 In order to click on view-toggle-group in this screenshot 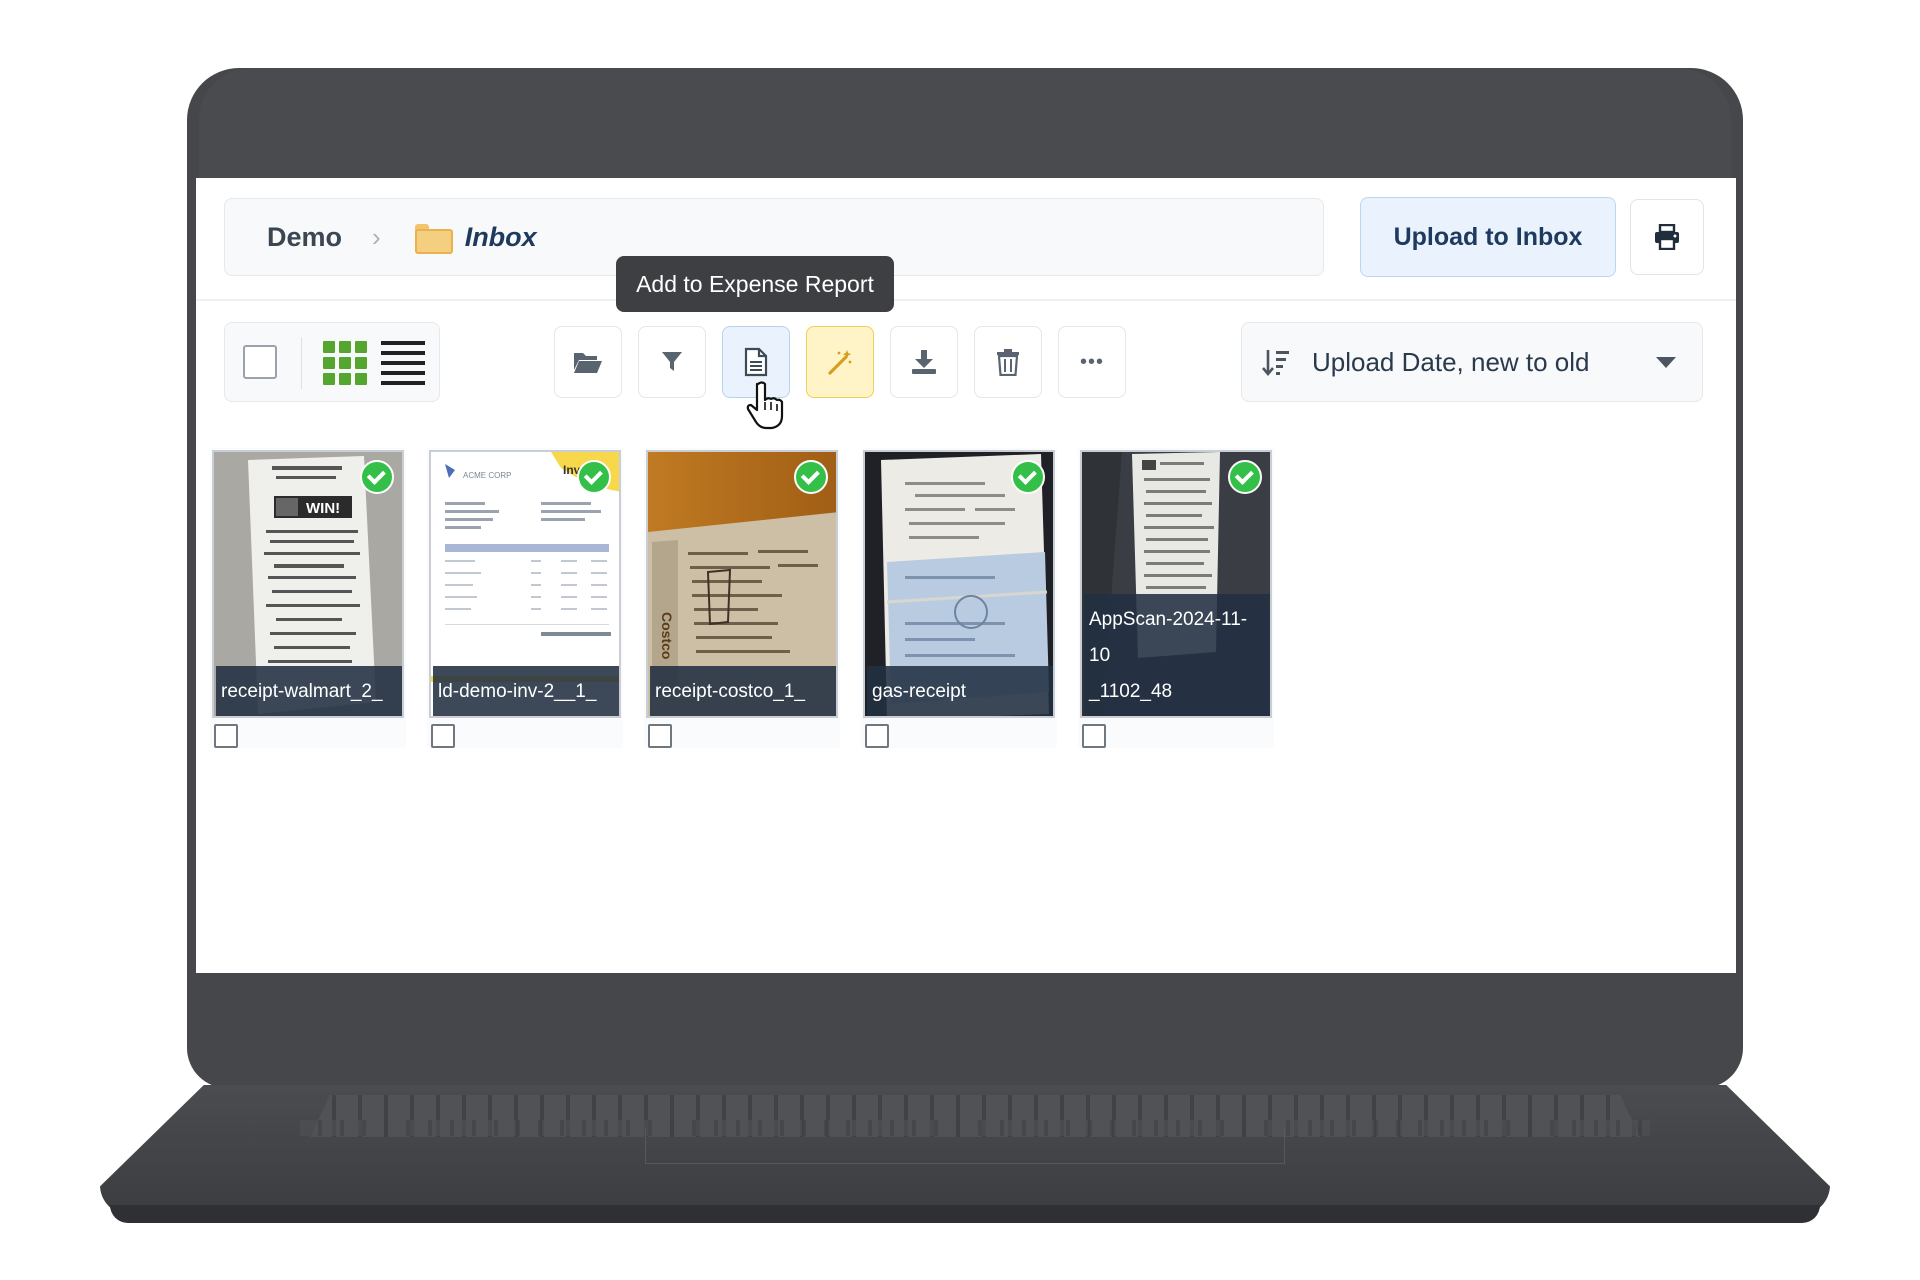, I will do `click(332, 362)`.